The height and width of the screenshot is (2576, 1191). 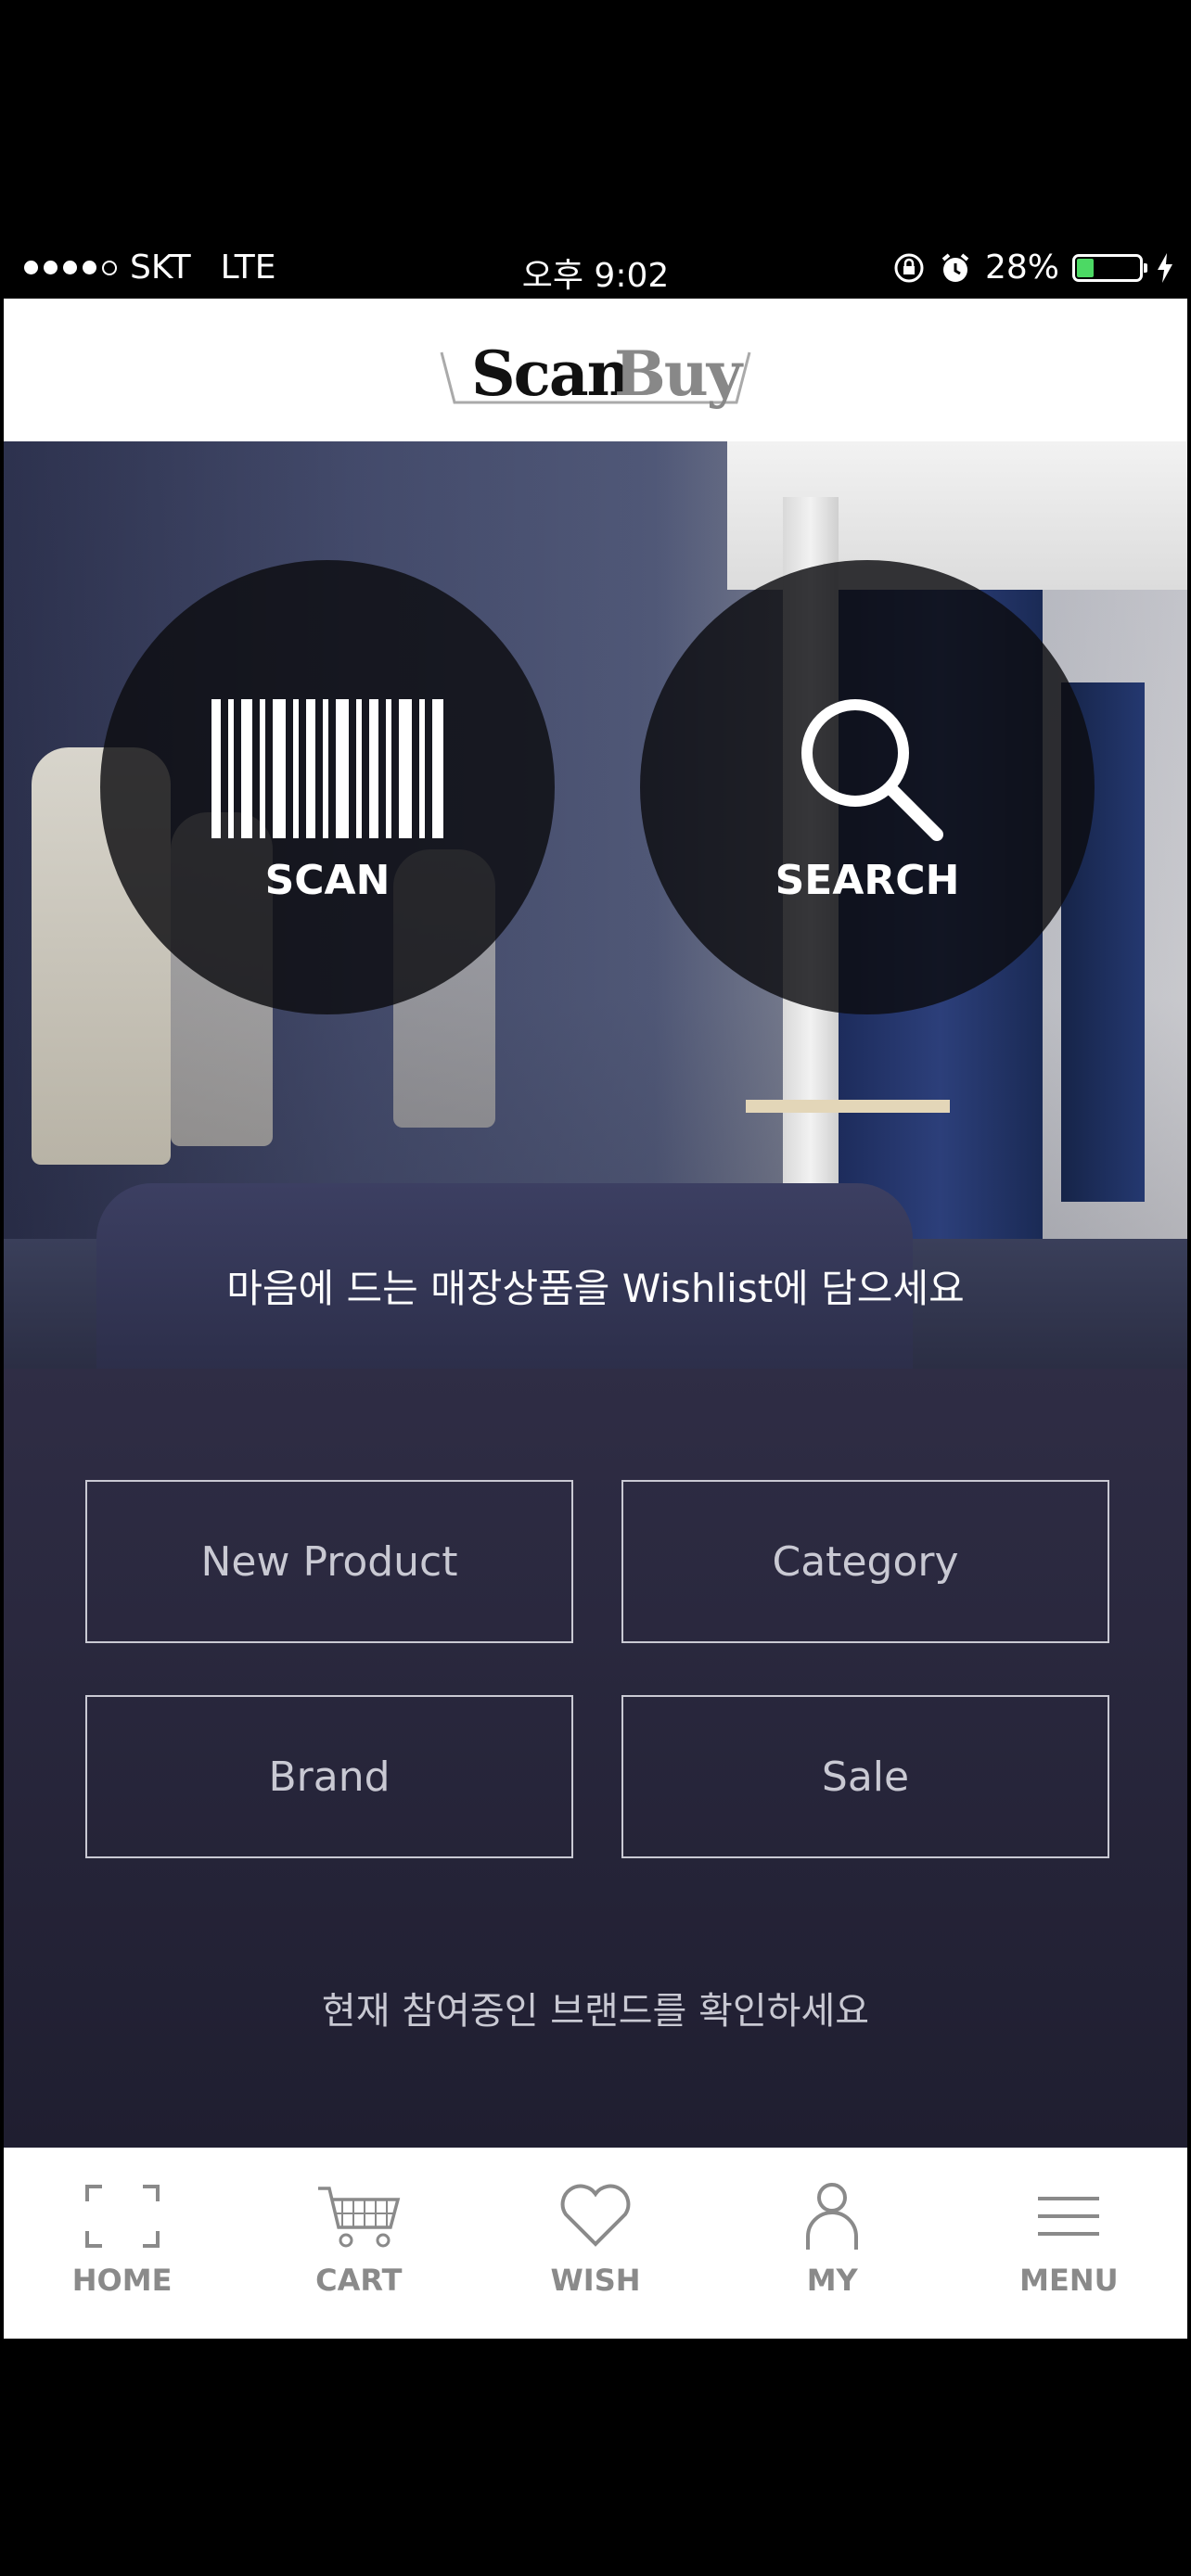 What do you see at coordinates (329, 1776) in the screenshot?
I see `brand-button: Brand` at bounding box center [329, 1776].